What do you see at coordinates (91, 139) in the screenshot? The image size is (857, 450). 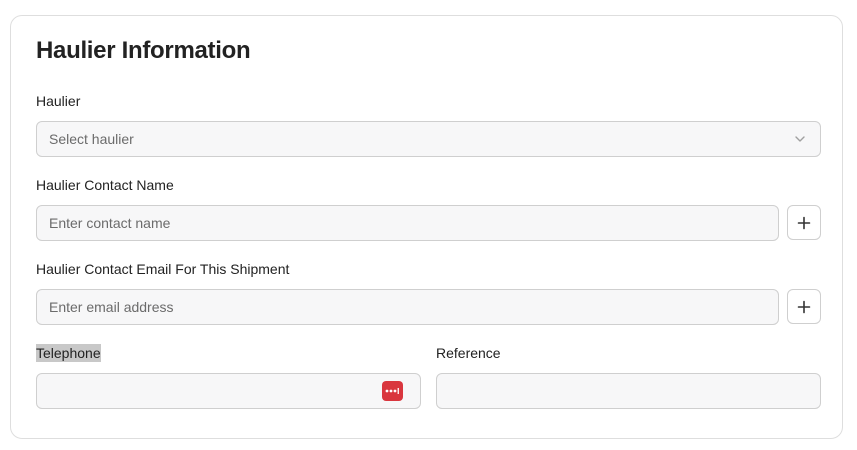 I see `haulier-select-placeholder: Select haulier` at bounding box center [91, 139].